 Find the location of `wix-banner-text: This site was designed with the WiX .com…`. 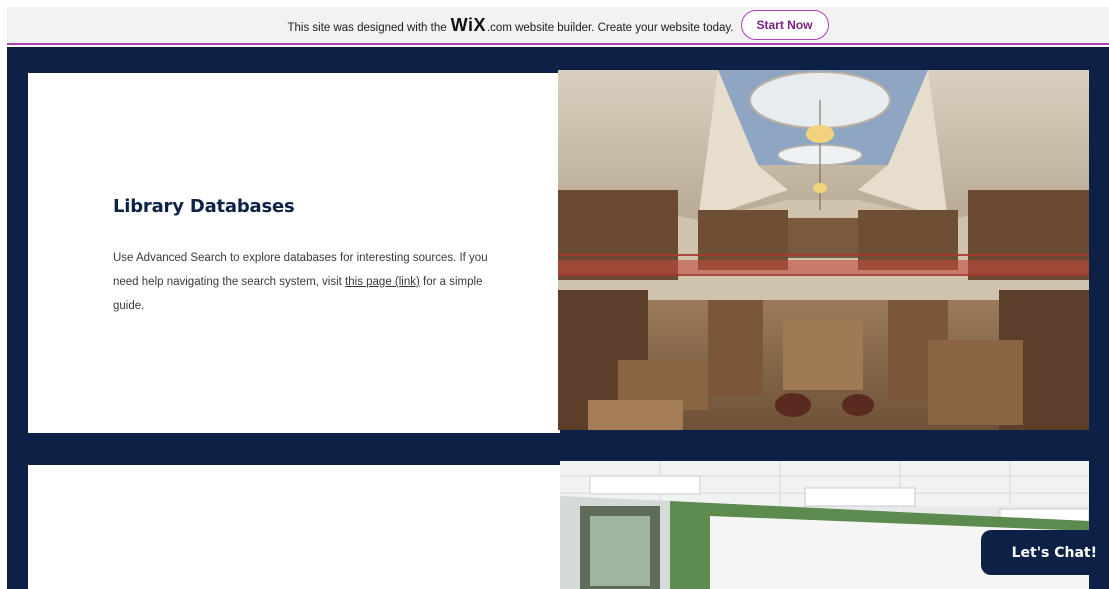

wix-banner-text: This site was designed with the WiX .com… is located at coordinates (510, 25).